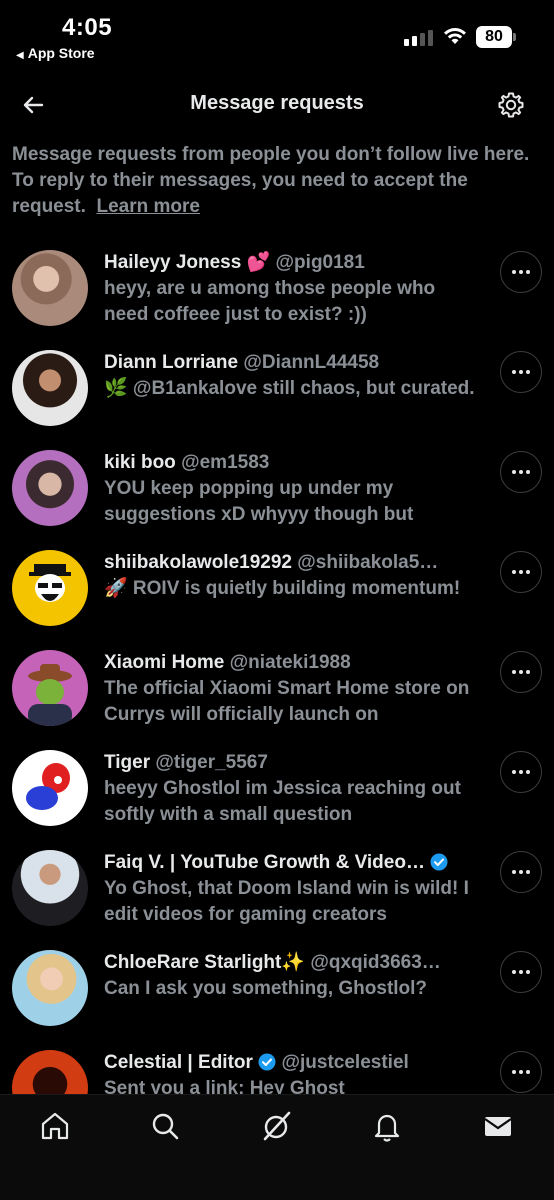 This screenshot has width=554, height=1200. What do you see at coordinates (387, 1126) in the screenshot?
I see `bell-icon` at bounding box center [387, 1126].